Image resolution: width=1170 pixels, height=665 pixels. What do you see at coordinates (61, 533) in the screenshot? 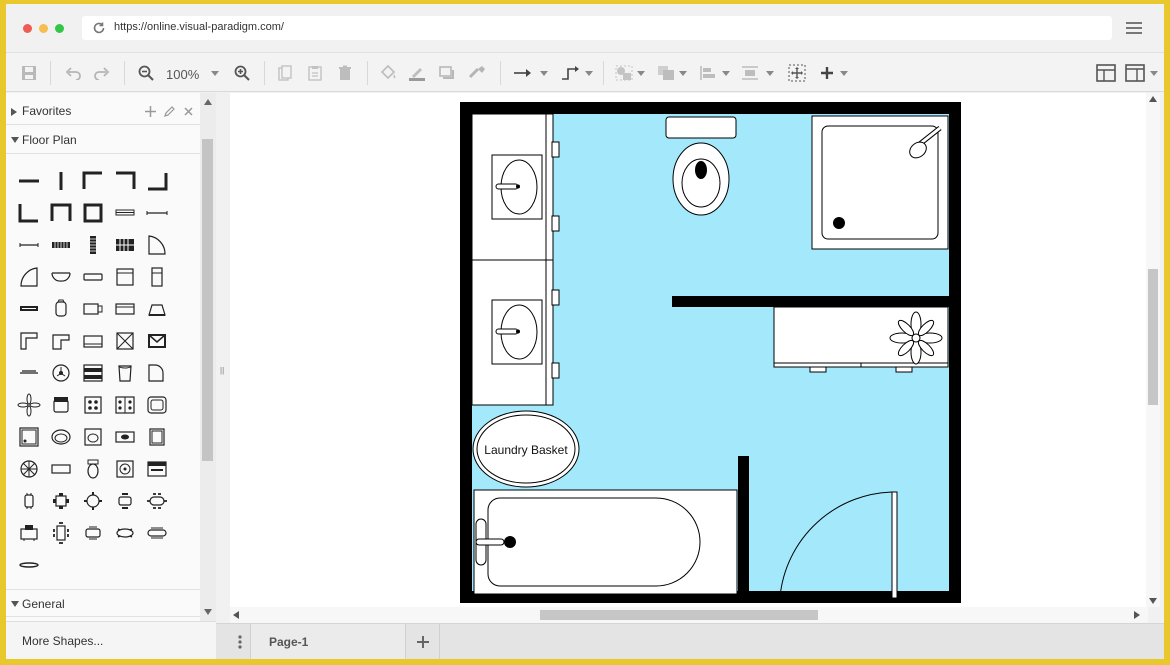
I see `table-chairs-vertical-icon` at bounding box center [61, 533].